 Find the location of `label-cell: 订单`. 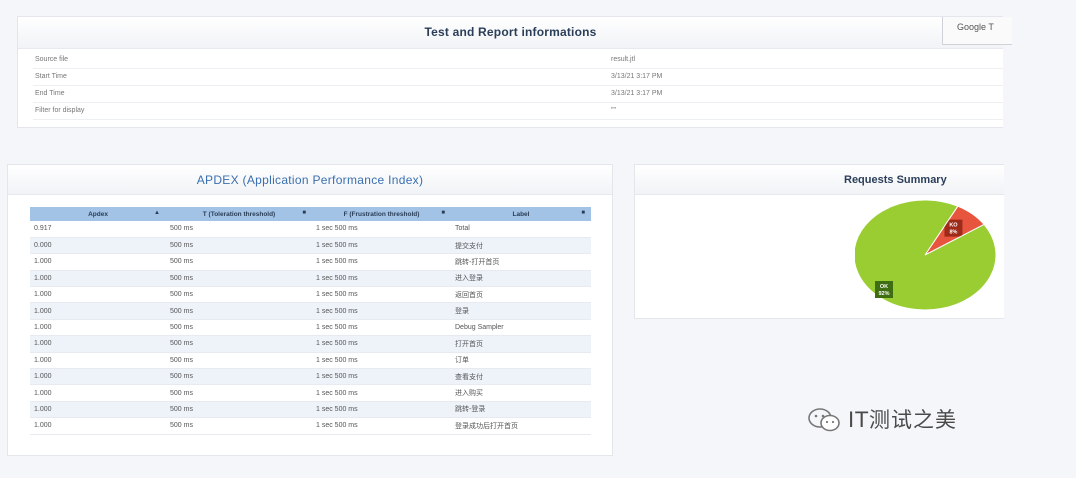

label-cell: 订单 is located at coordinates (521, 361).